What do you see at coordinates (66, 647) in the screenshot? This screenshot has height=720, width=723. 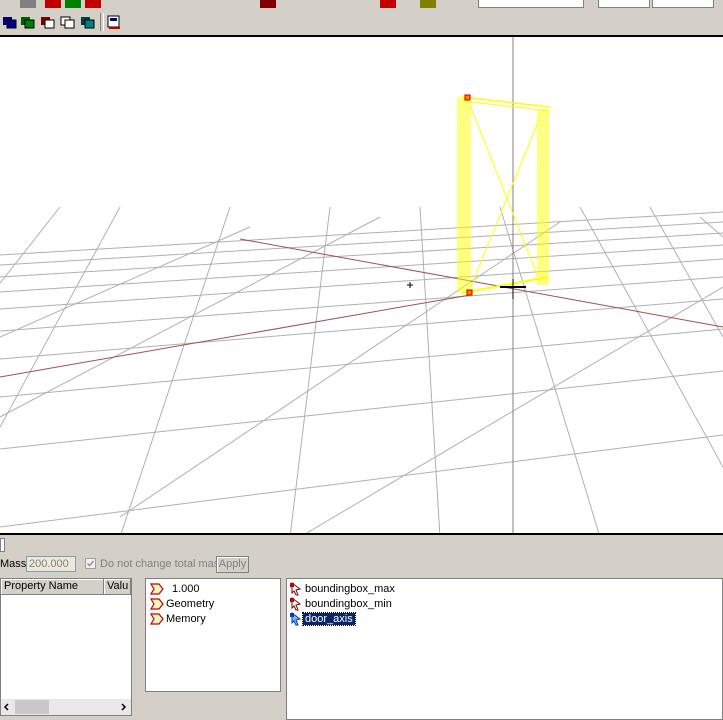 I see `property-grid: Property Name Valu` at bounding box center [66, 647].